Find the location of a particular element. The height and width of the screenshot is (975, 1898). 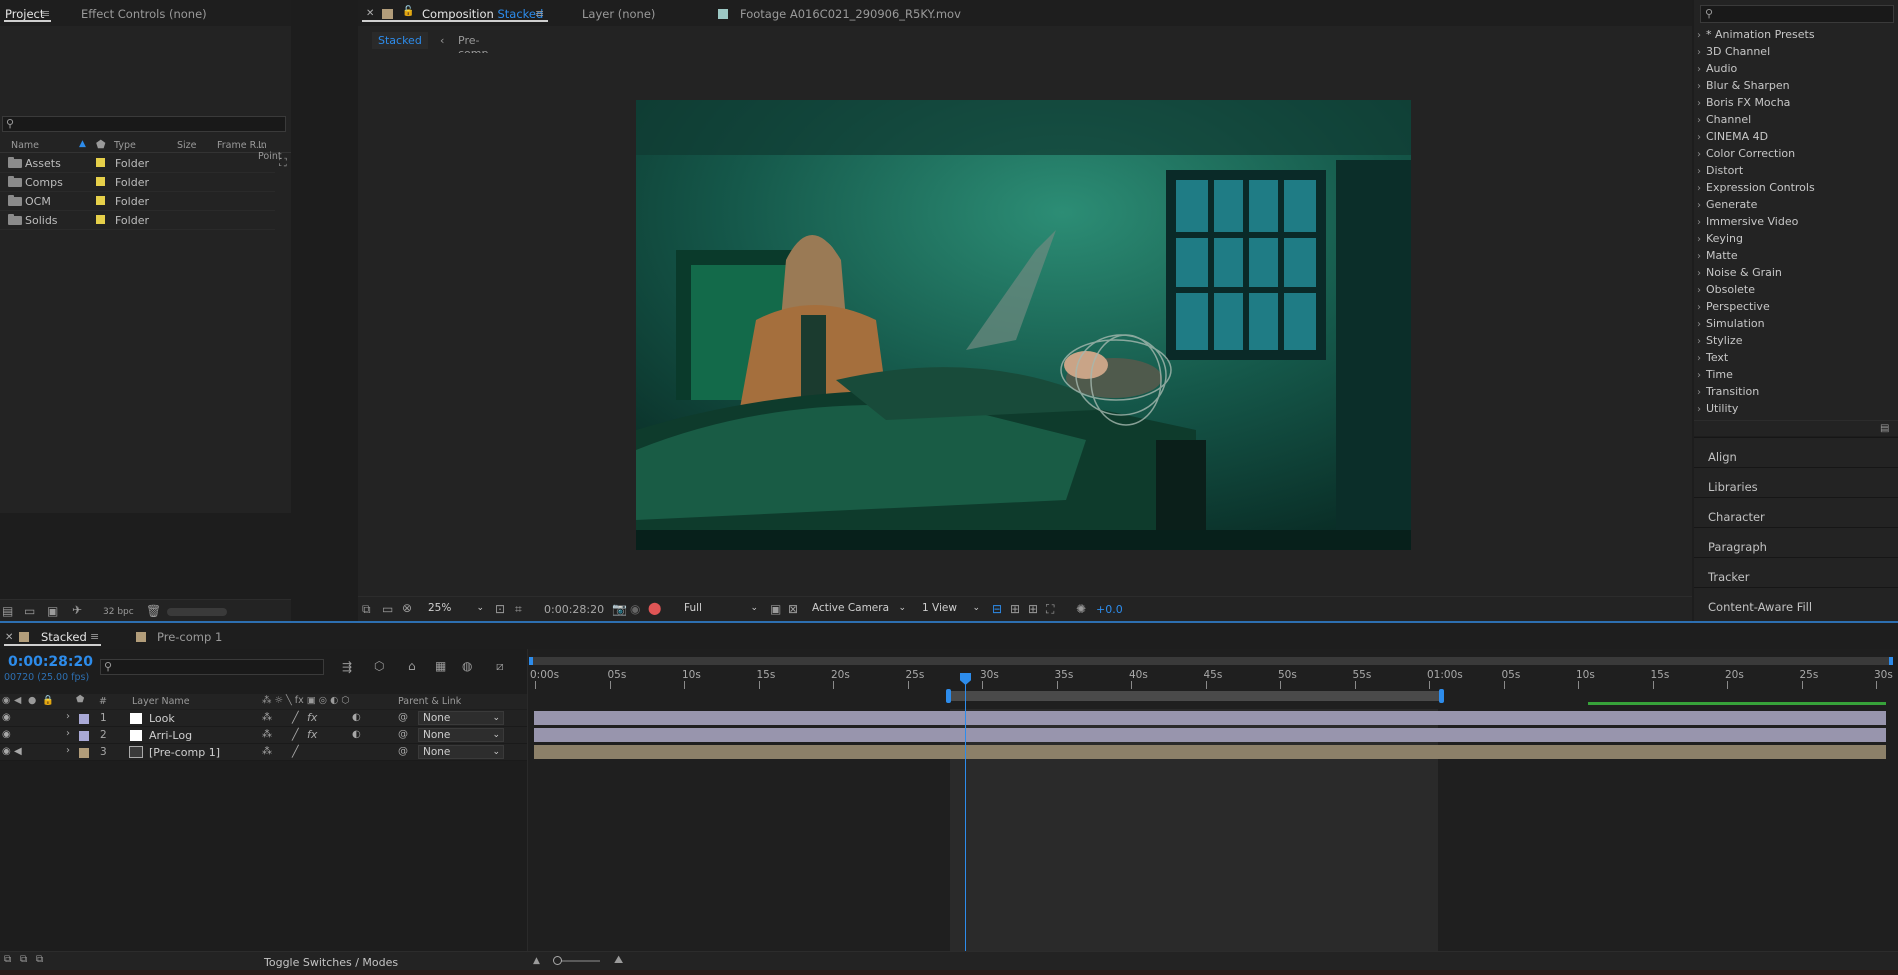

frame-blending-icon: ▦ is located at coordinates (440, 666).